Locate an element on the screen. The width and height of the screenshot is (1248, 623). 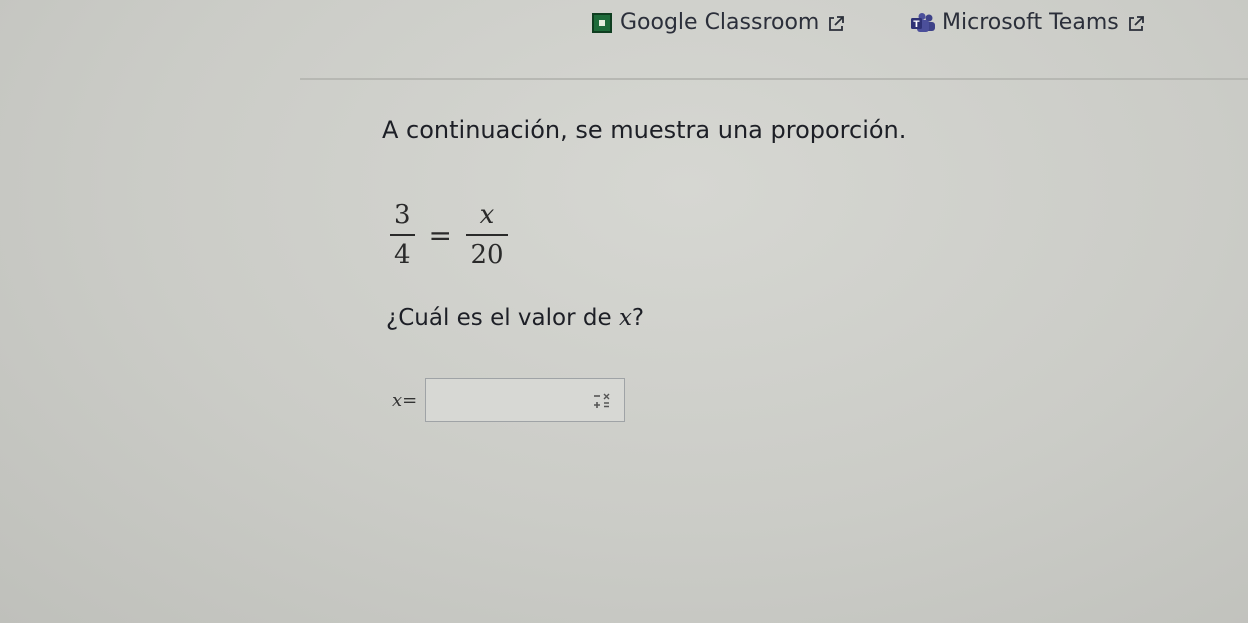
prompt-text: ¿Cuál es el valor de is located at coordinates (502, 318).